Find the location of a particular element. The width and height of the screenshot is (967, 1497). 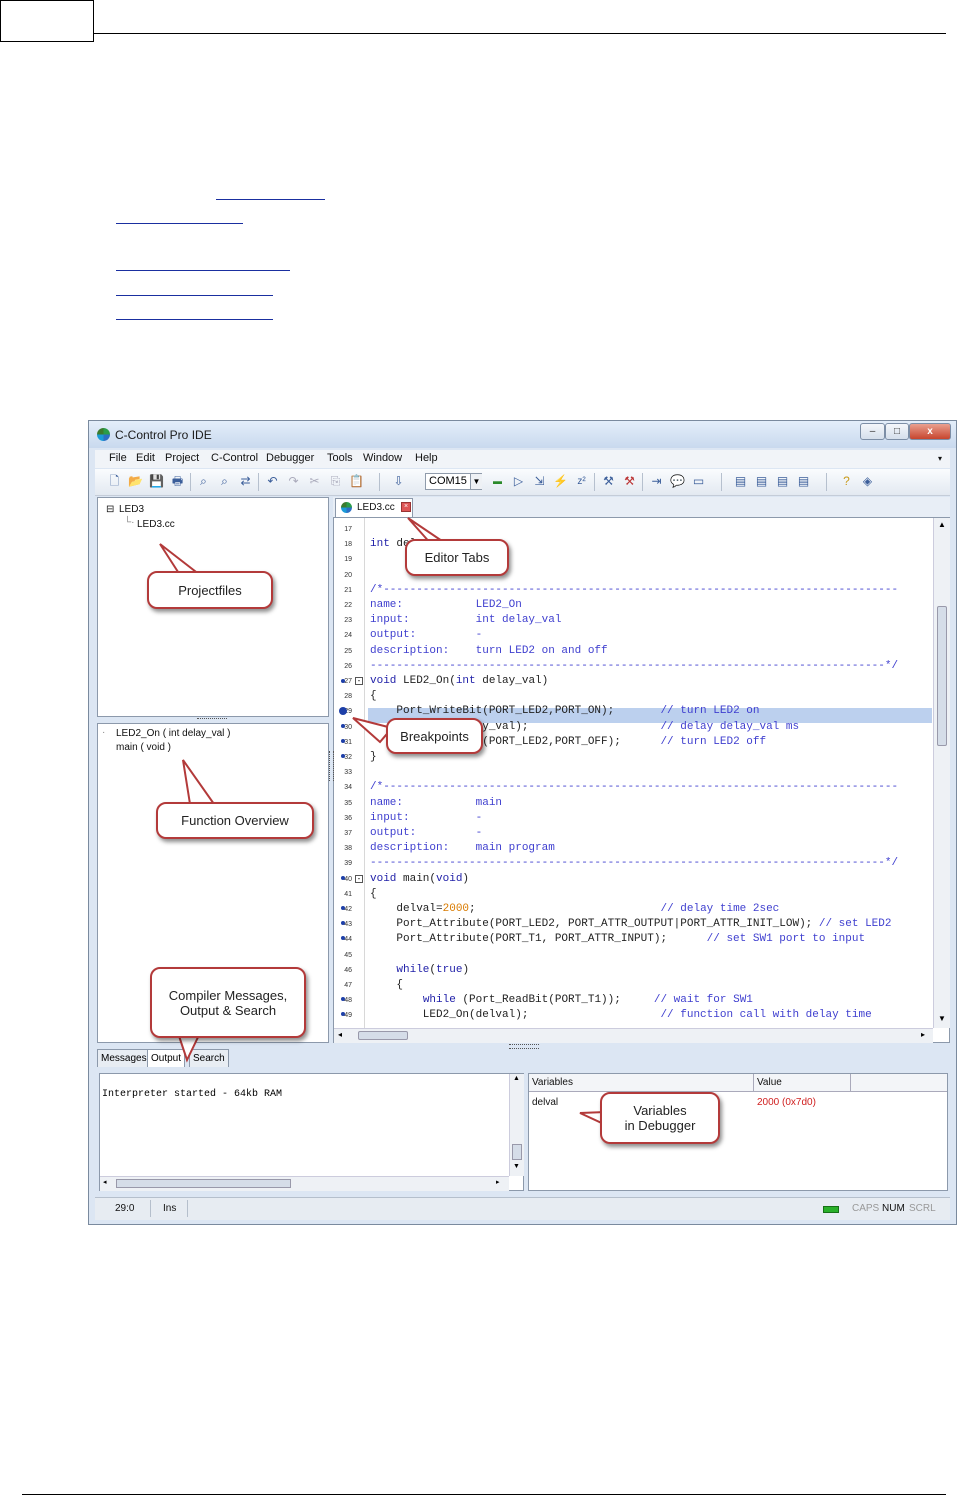

callout-compiler-line1: Compiler Messages, is located at coordinates (228, 995).